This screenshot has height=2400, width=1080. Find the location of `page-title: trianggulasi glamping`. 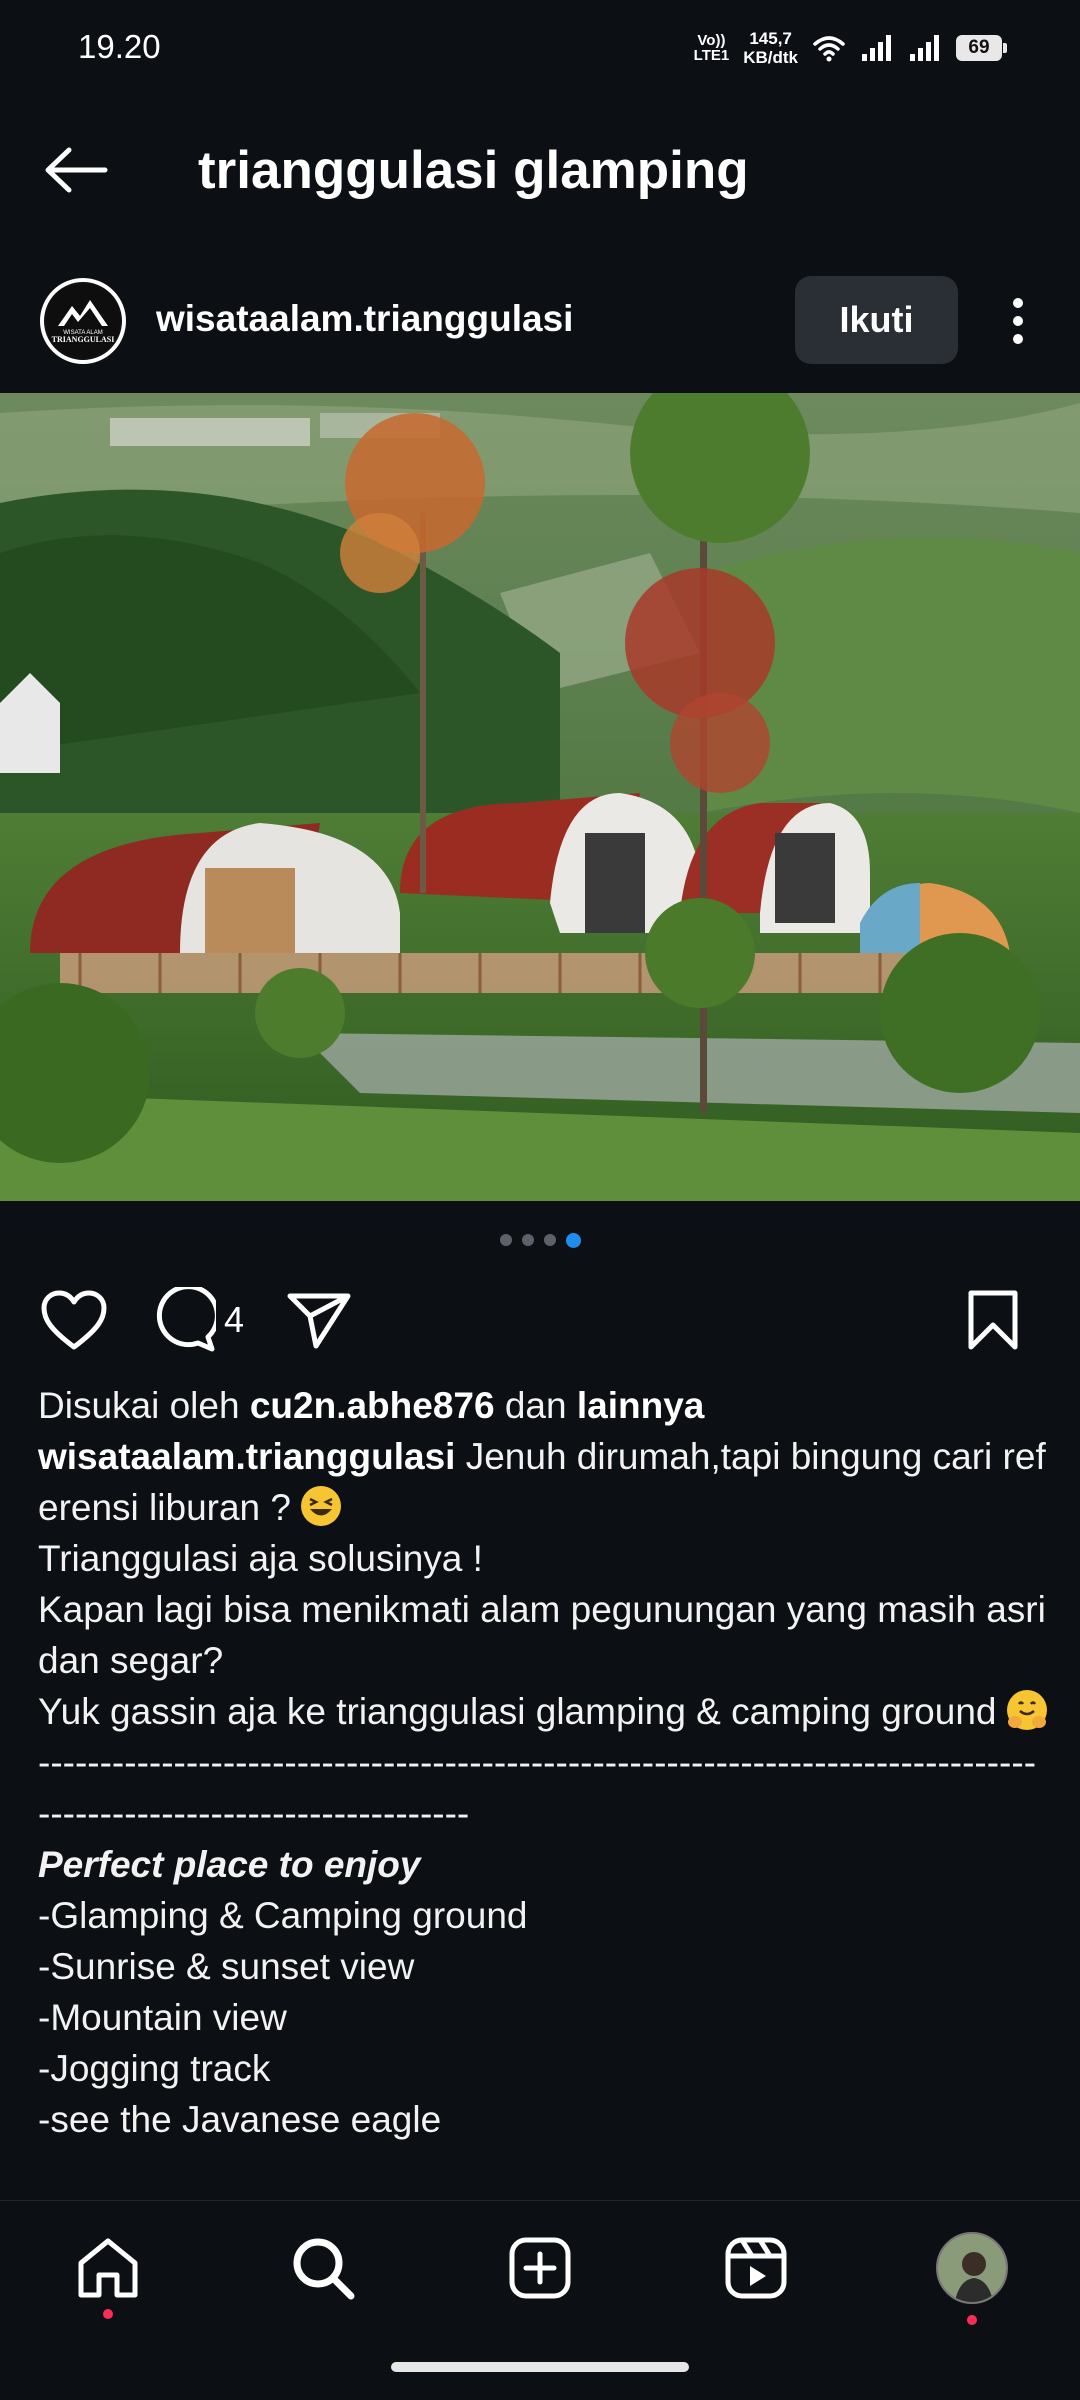

page-title: trianggulasi glamping is located at coordinates (473, 170).